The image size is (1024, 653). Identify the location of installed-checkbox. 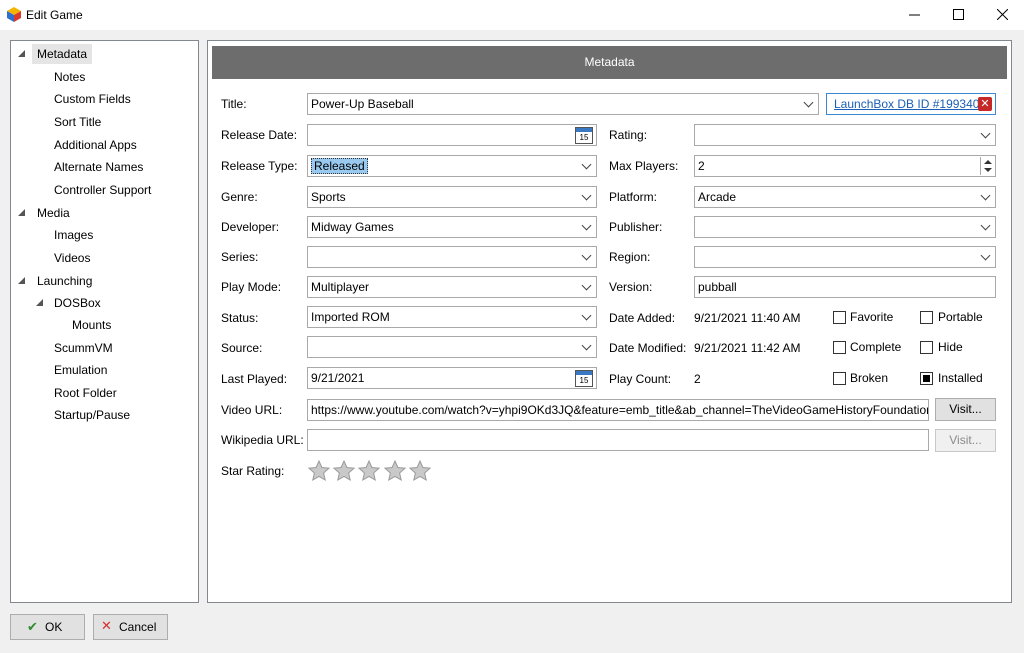
(926, 378).